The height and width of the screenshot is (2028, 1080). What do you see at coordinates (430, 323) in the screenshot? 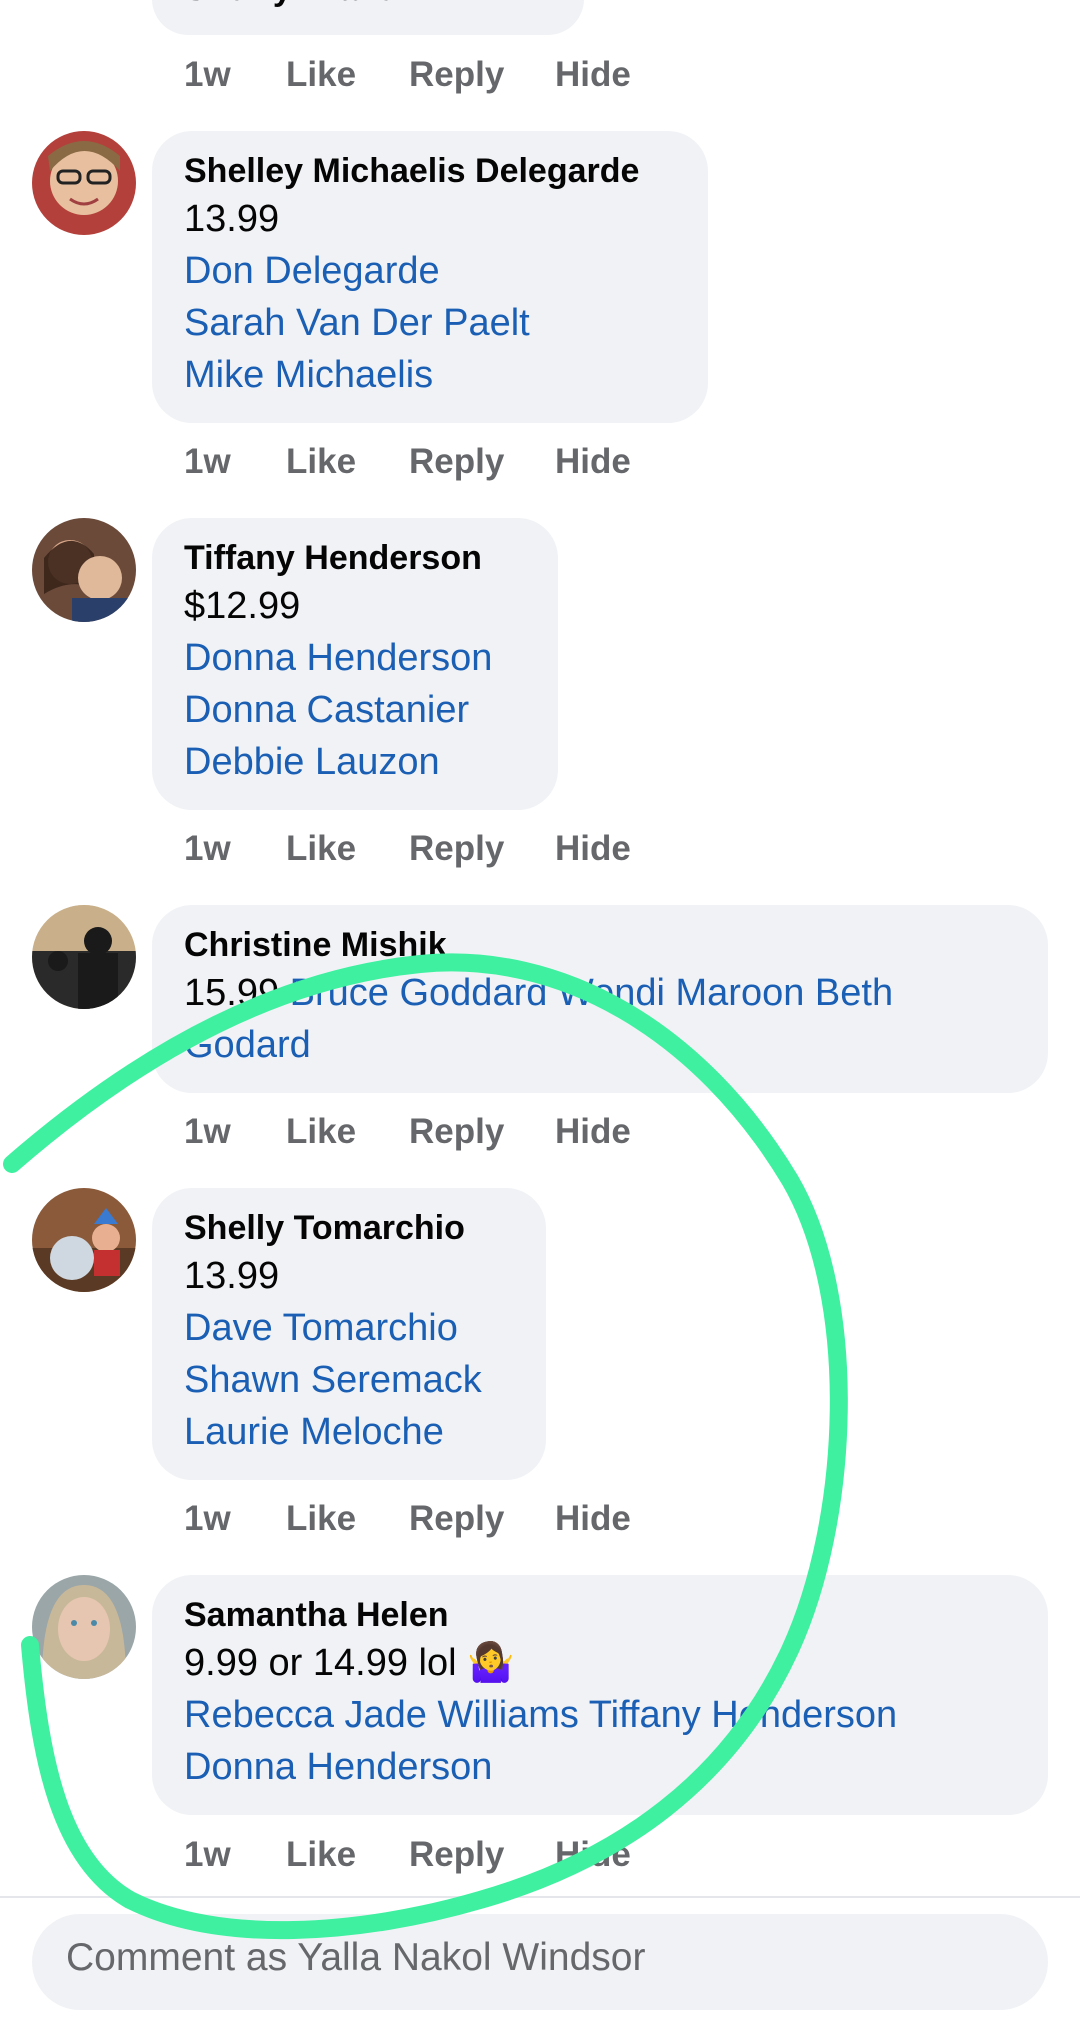
I see `tagged-user: Sarah Van Der Paelt` at bounding box center [430, 323].